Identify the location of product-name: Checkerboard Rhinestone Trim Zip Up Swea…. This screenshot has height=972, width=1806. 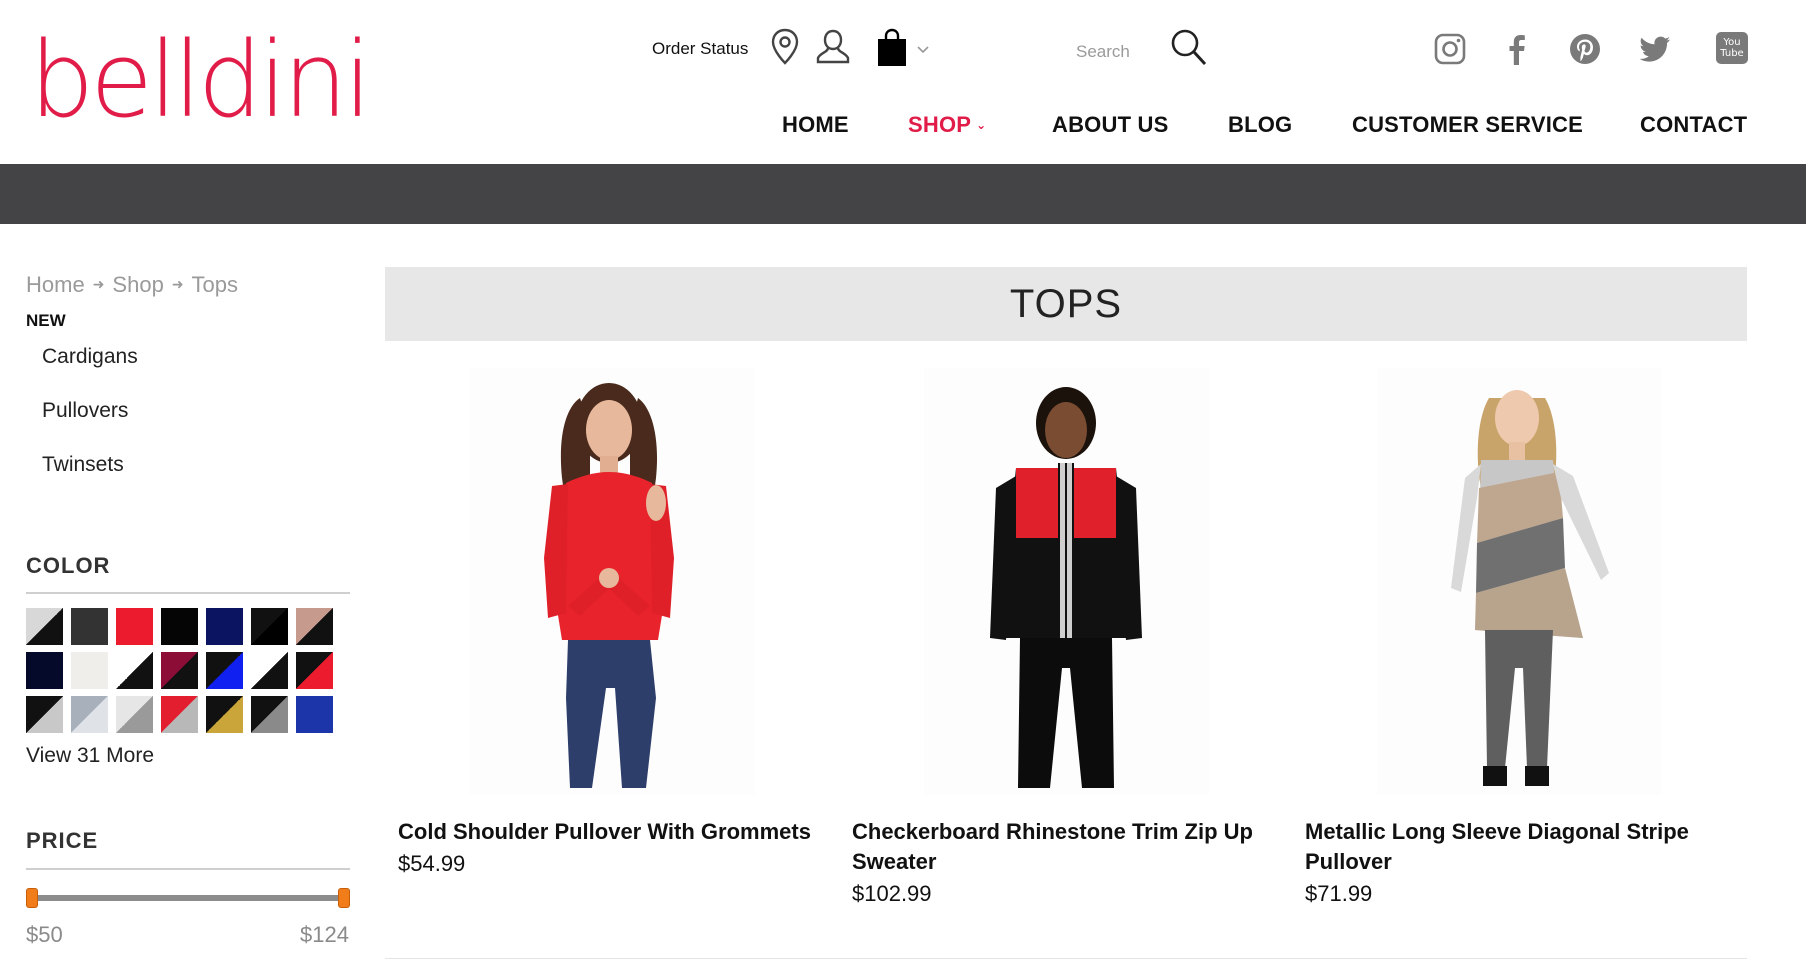
(1067, 847).